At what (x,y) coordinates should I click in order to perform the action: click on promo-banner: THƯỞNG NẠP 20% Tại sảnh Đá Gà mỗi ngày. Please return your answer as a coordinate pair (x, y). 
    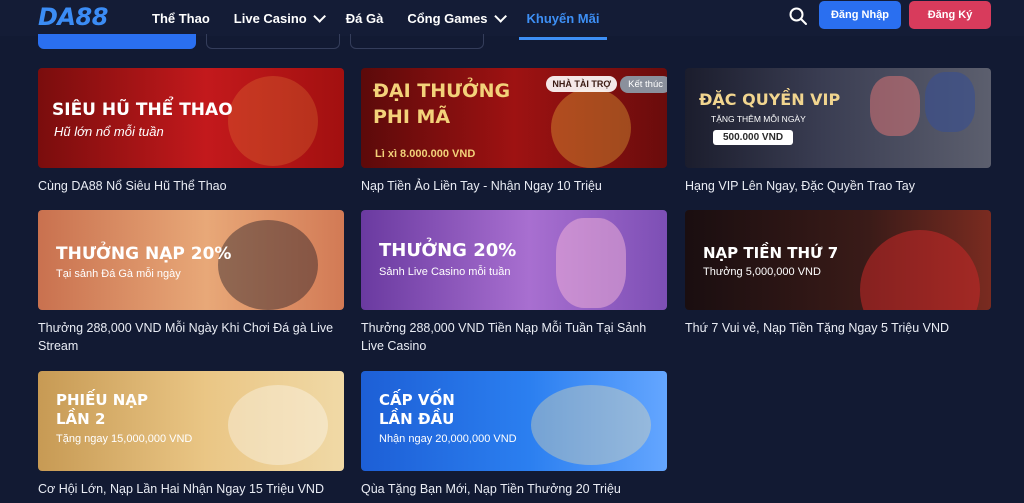
    Looking at the image, I should click on (191, 260).